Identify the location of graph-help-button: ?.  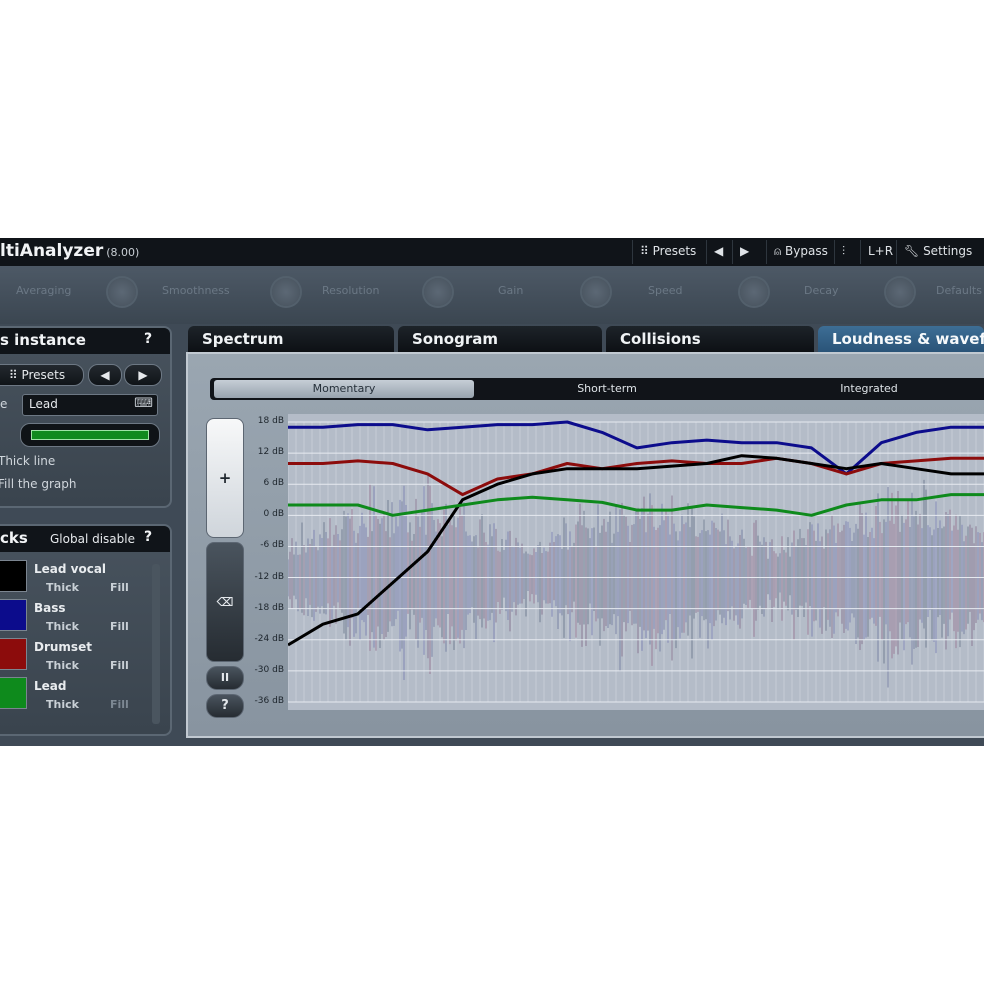
(225, 706).